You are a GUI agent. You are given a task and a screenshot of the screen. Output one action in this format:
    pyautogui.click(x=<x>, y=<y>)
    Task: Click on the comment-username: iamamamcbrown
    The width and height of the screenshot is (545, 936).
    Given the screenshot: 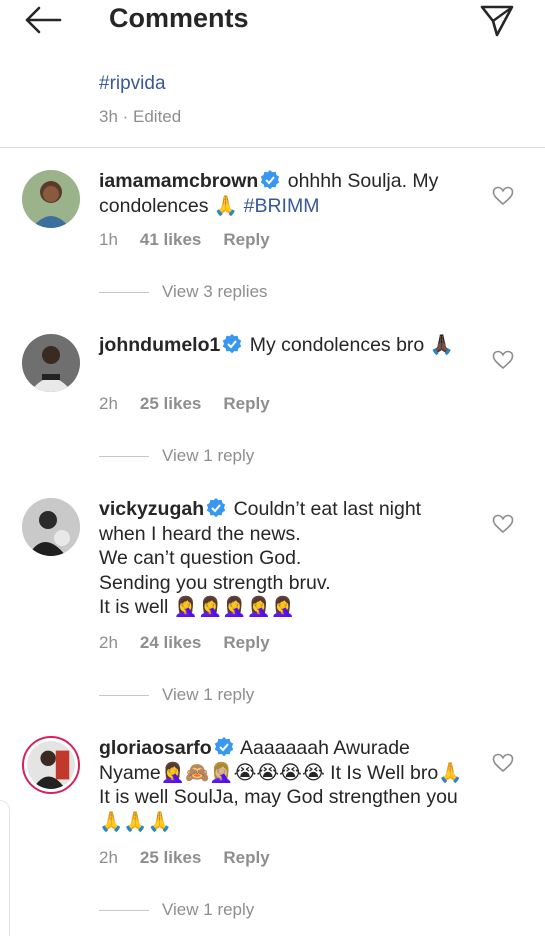 What is the action you would take?
    pyautogui.click(x=178, y=181)
    